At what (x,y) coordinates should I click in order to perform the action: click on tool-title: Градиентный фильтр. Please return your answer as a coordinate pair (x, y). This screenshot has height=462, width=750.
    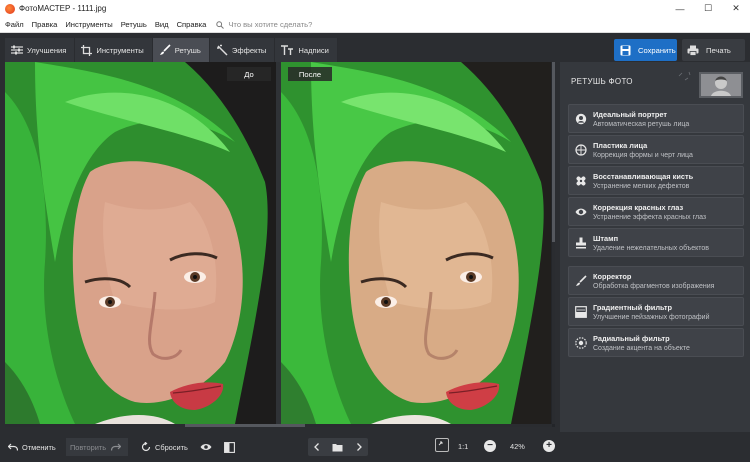
    Looking at the image, I should click on (633, 307).